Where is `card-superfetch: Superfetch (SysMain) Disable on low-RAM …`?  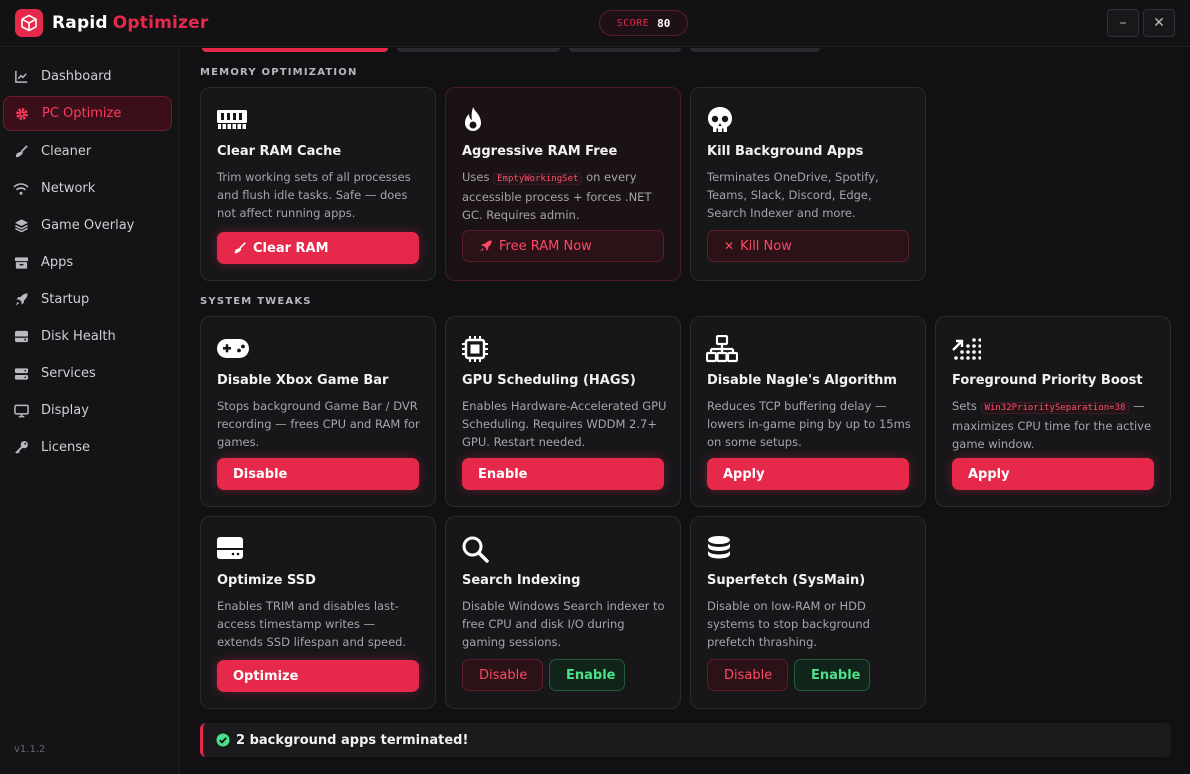 card-superfetch: Superfetch (SysMain) Disable on low-RAM … is located at coordinates (808, 612).